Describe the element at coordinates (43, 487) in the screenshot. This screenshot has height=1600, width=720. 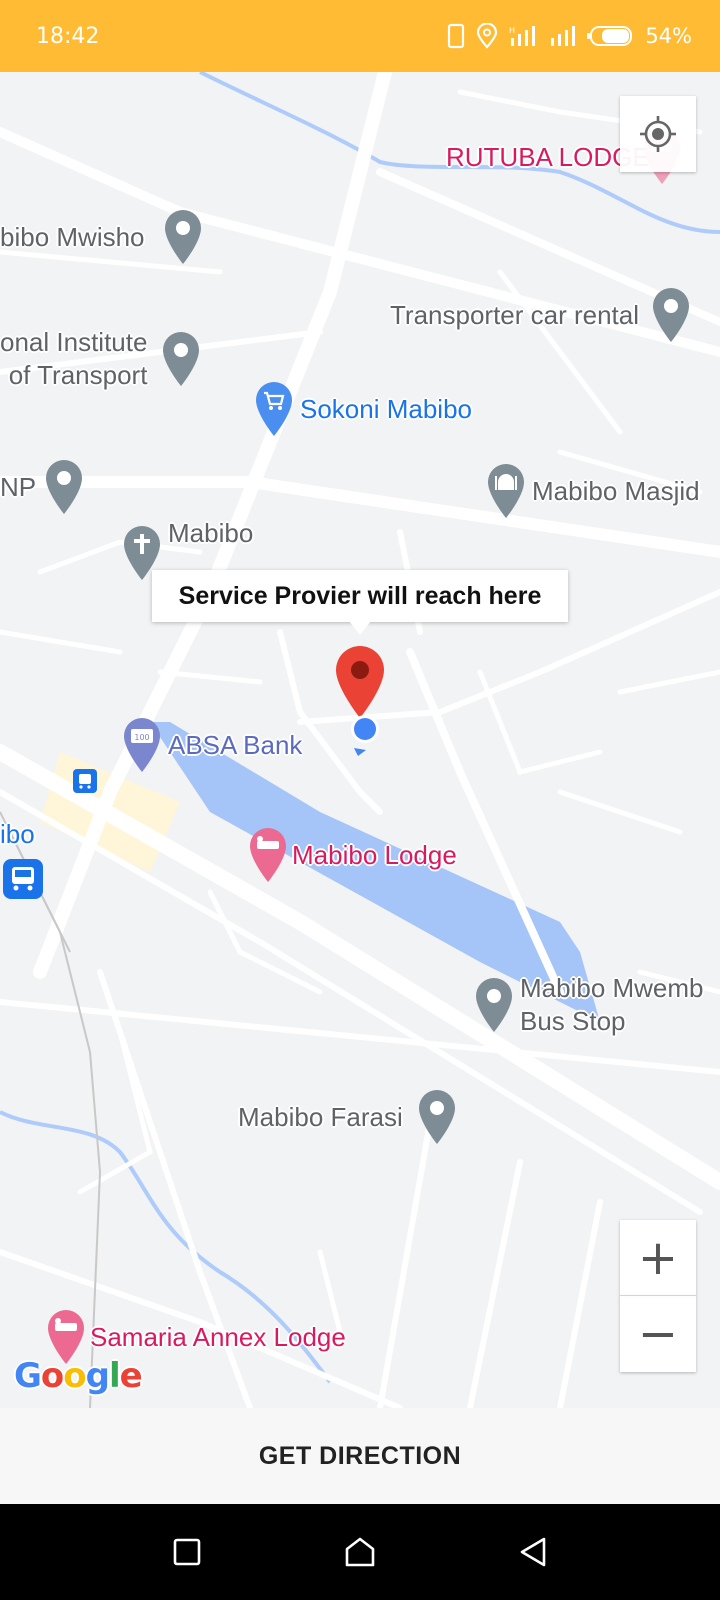
I see `poi-np: NP` at that location.